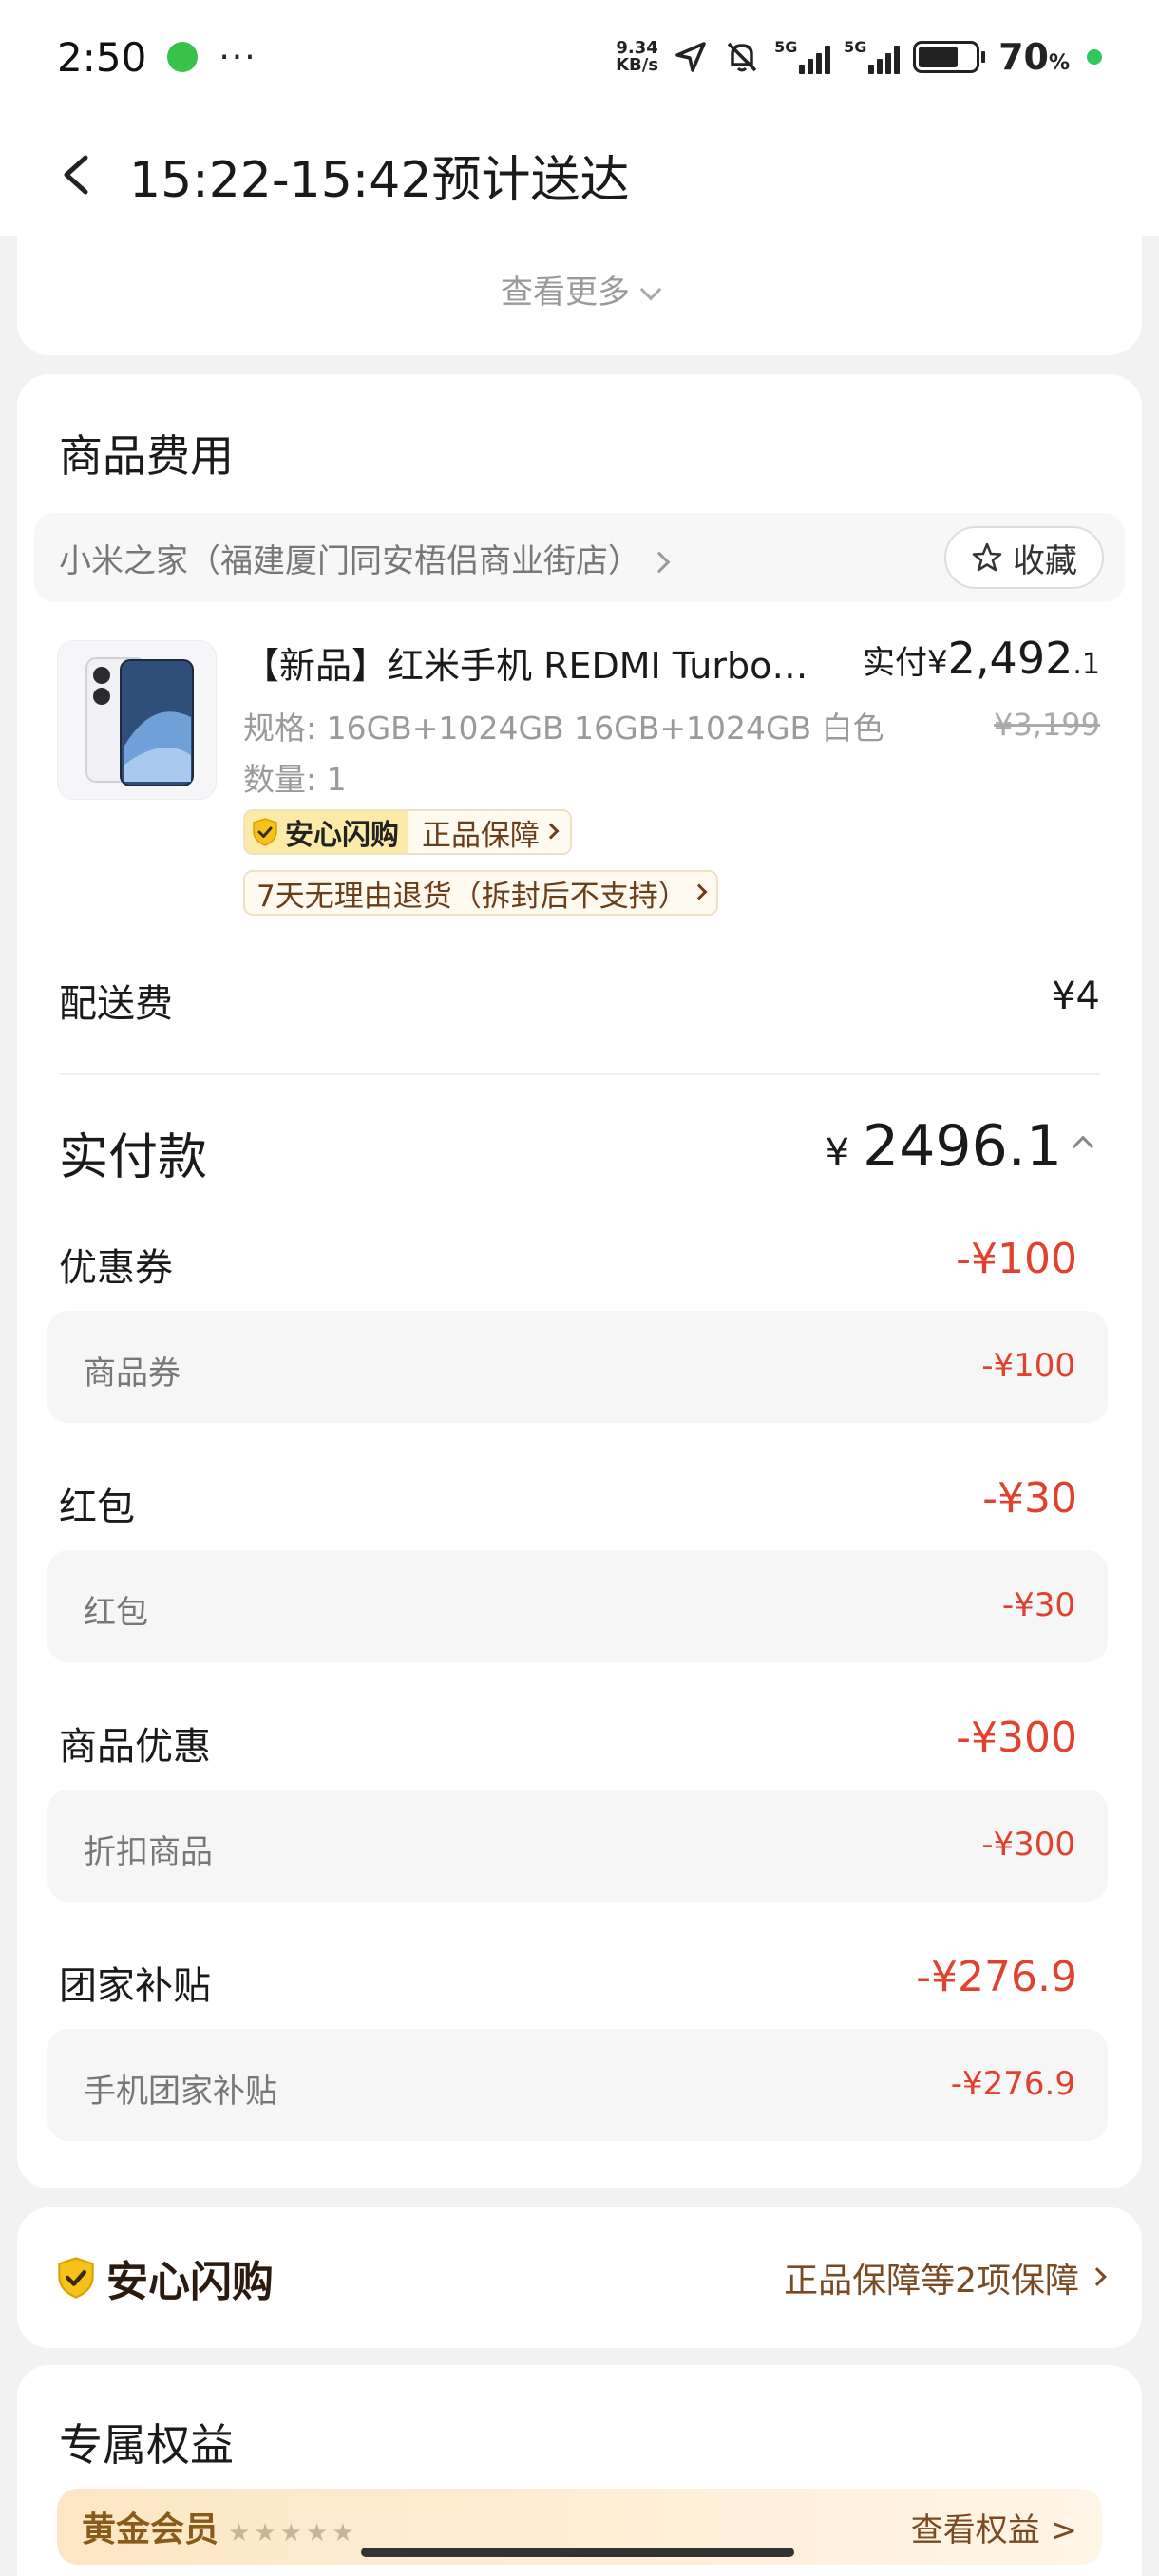 This screenshot has height=2576, width=1159. I want to click on mute-bell-icon, so click(742, 57).